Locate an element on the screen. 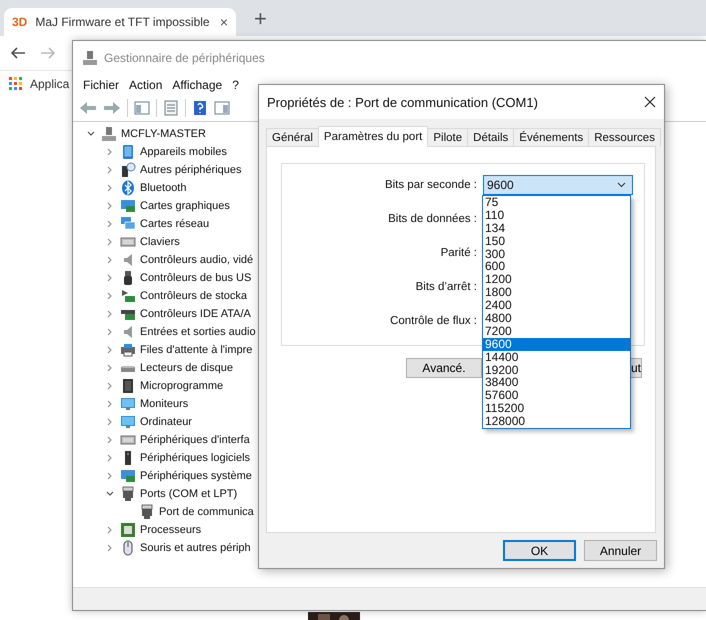 Image resolution: width=706 pixels, height=620 pixels. tree-item: Port de communica is located at coordinates (166, 512).